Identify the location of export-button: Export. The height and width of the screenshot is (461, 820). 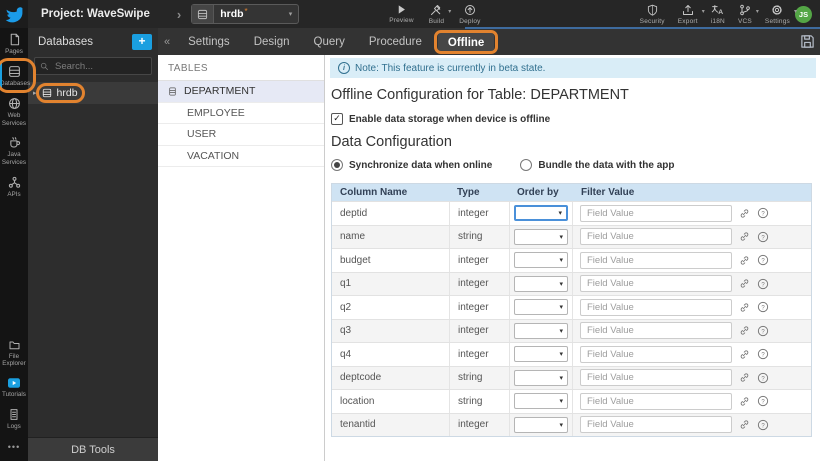
(688, 14).